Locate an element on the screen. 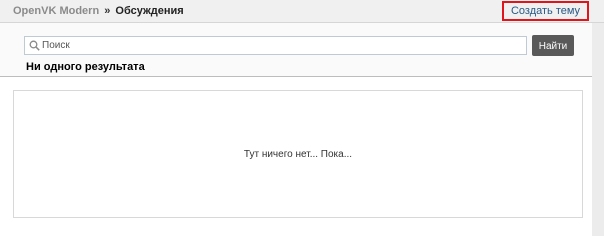  search-icon is located at coordinates (34, 45).